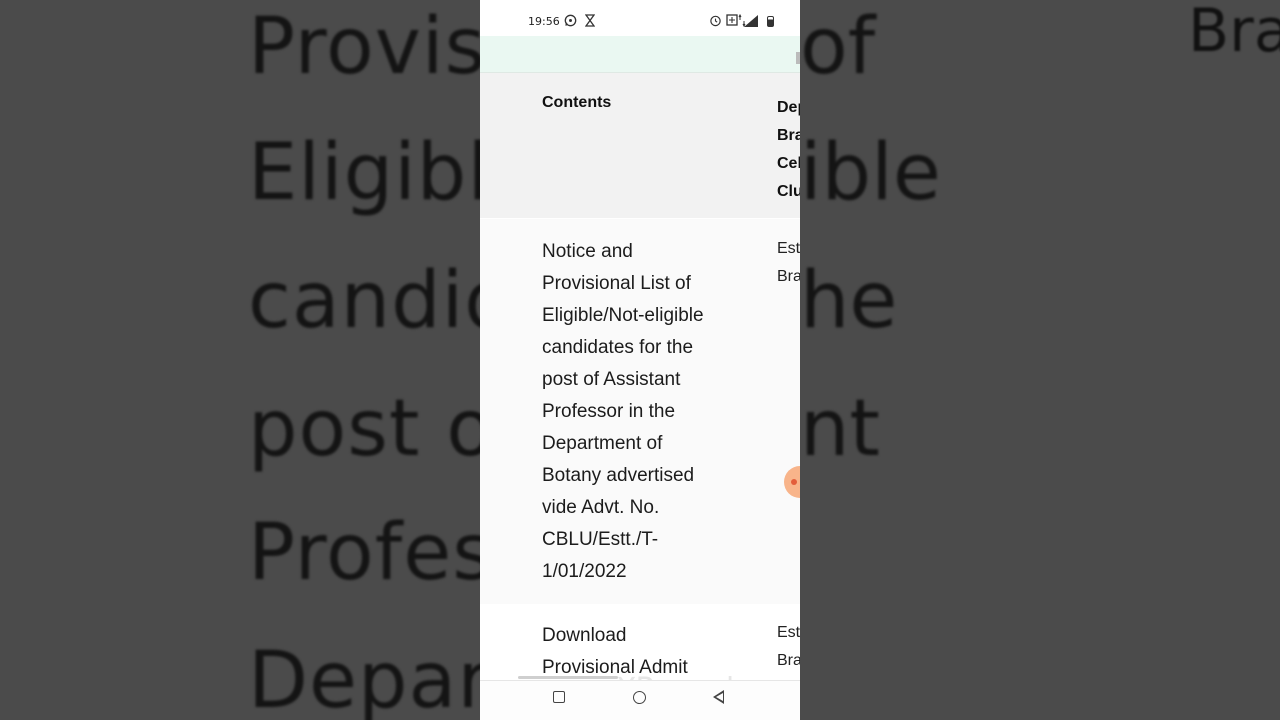 This screenshot has width=1280, height=720. What do you see at coordinates (770, 21) in the screenshot?
I see `battery-icon` at bounding box center [770, 21].